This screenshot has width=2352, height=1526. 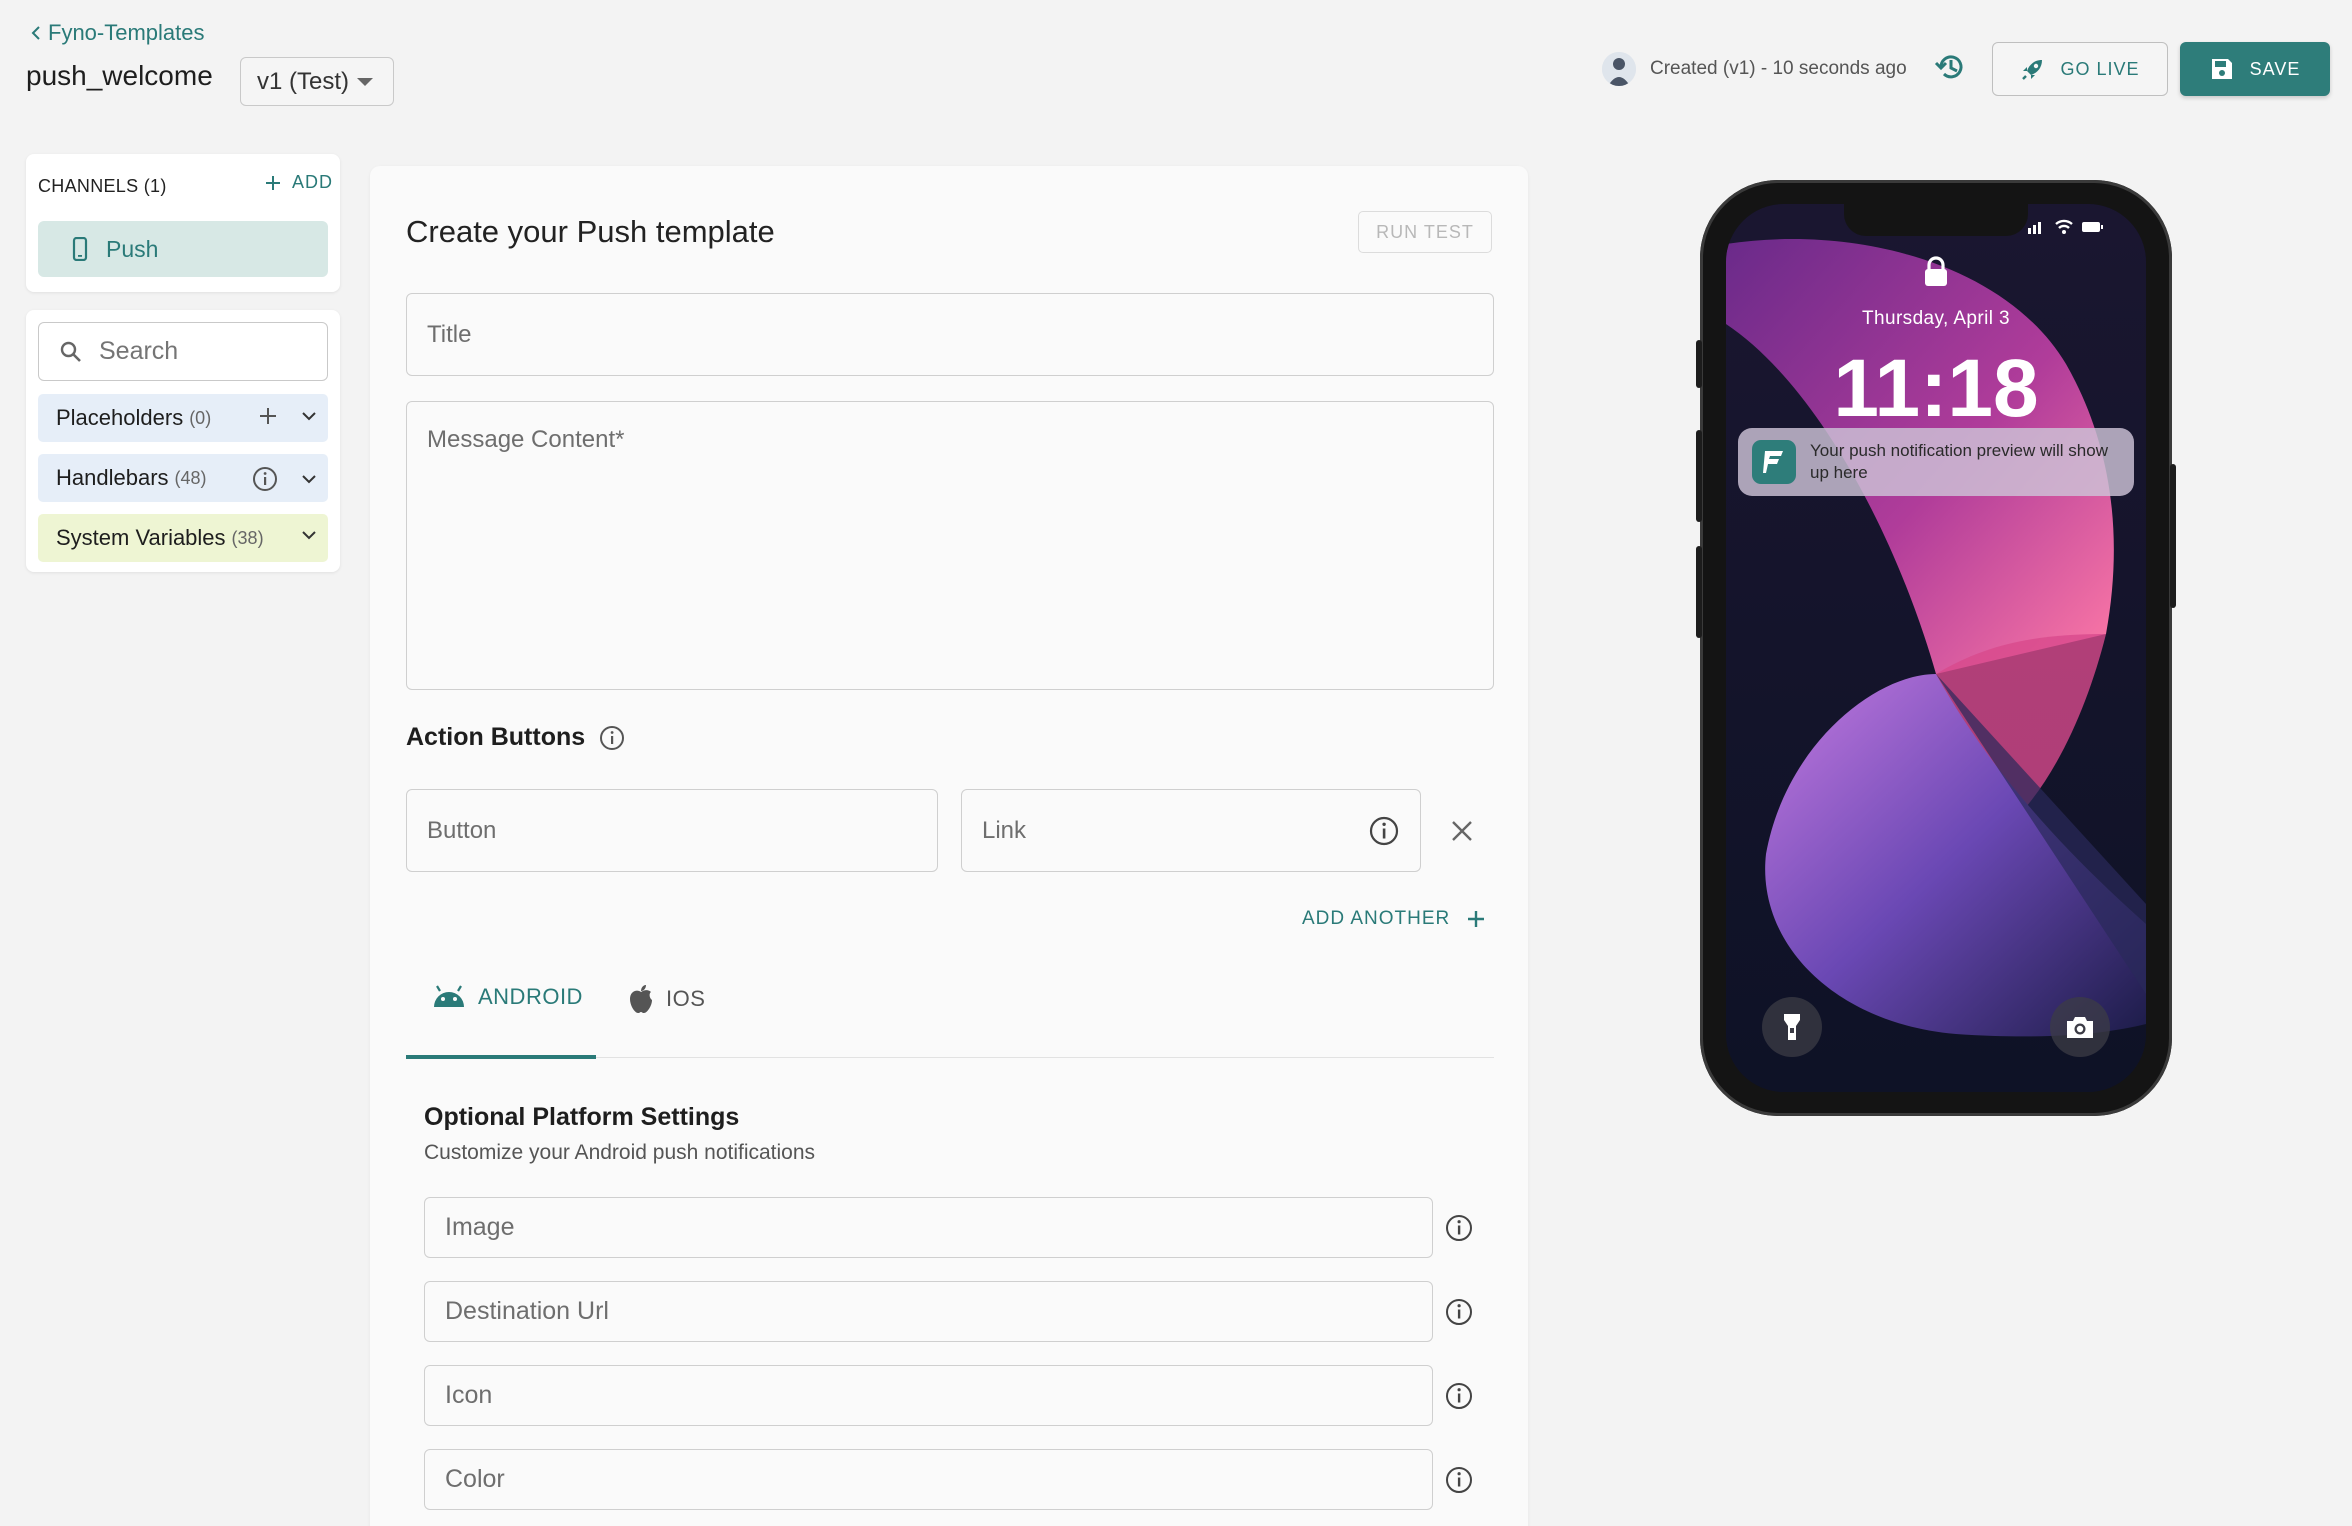 I want to click on icon-placeholder: Icon, so click(x=469, y=1395).